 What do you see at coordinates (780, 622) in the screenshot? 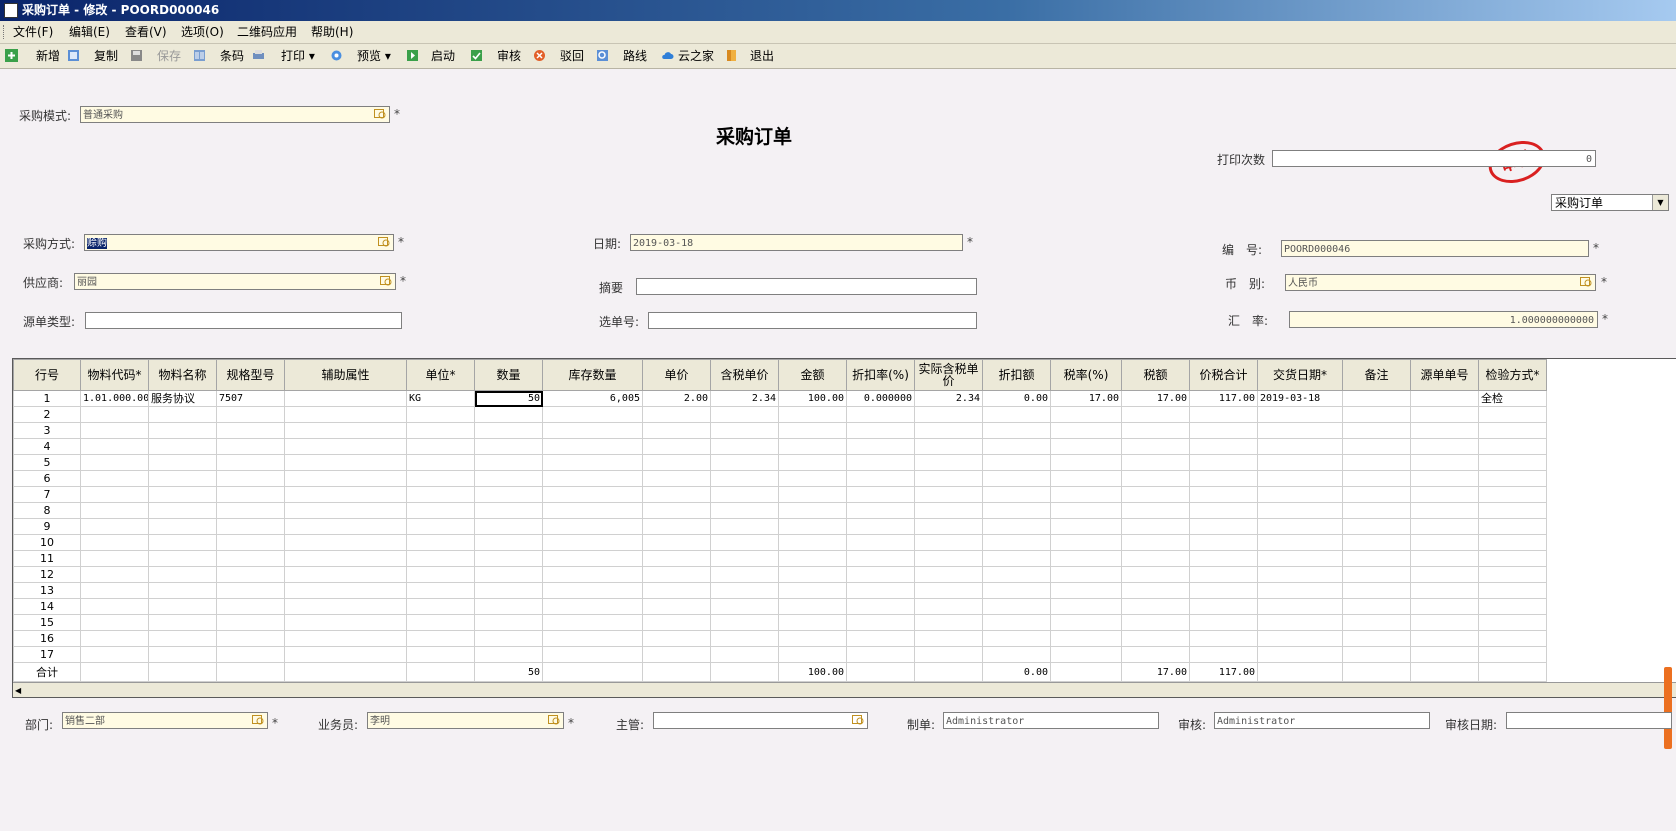
I see `table-row: 15` at bounding box center [780, 622].